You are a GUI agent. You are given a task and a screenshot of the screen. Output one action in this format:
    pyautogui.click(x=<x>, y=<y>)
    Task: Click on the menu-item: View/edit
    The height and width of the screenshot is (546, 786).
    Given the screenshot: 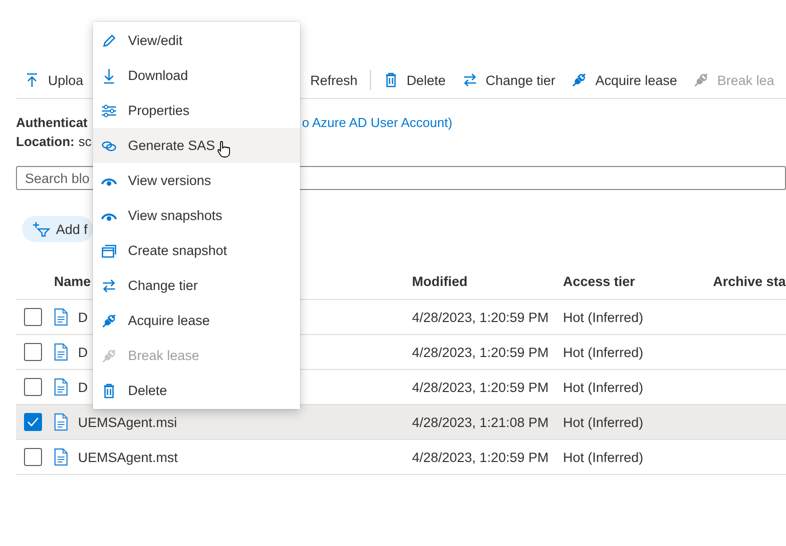 What is the action you would take?
    pyautogui.click(x=196, y=40)
    